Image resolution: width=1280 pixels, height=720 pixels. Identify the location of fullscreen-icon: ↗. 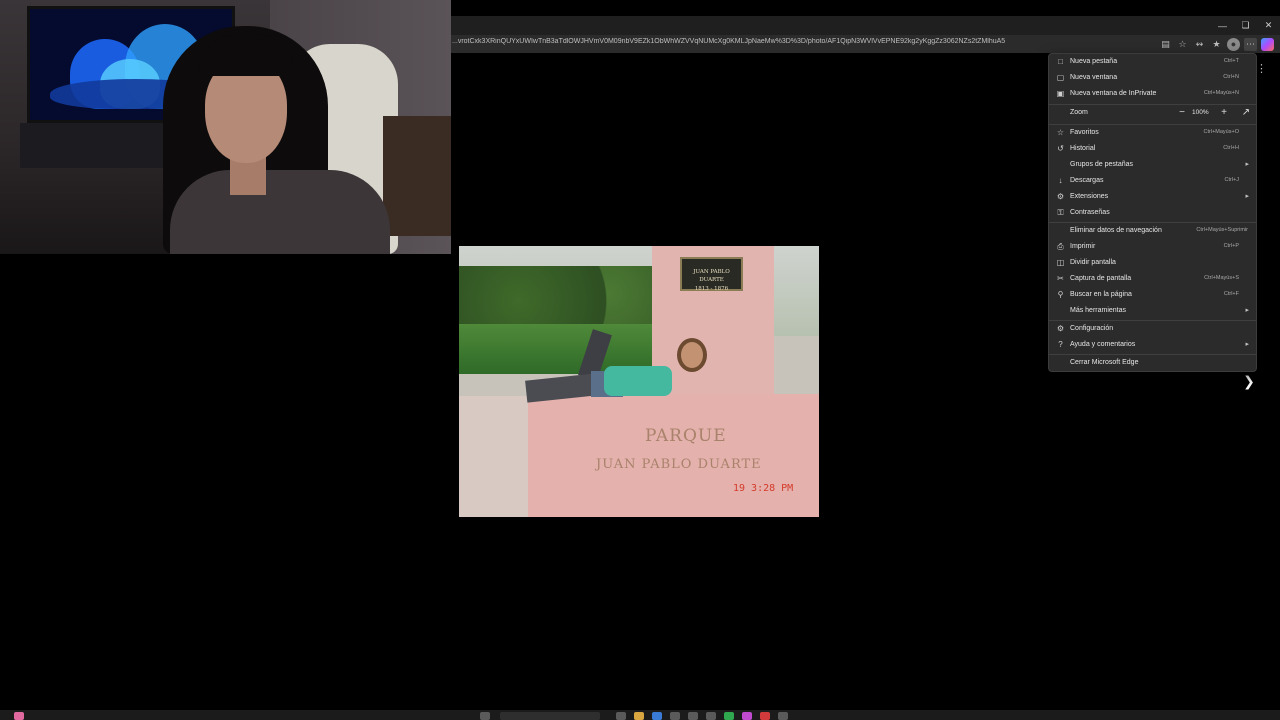
(1246, 113).